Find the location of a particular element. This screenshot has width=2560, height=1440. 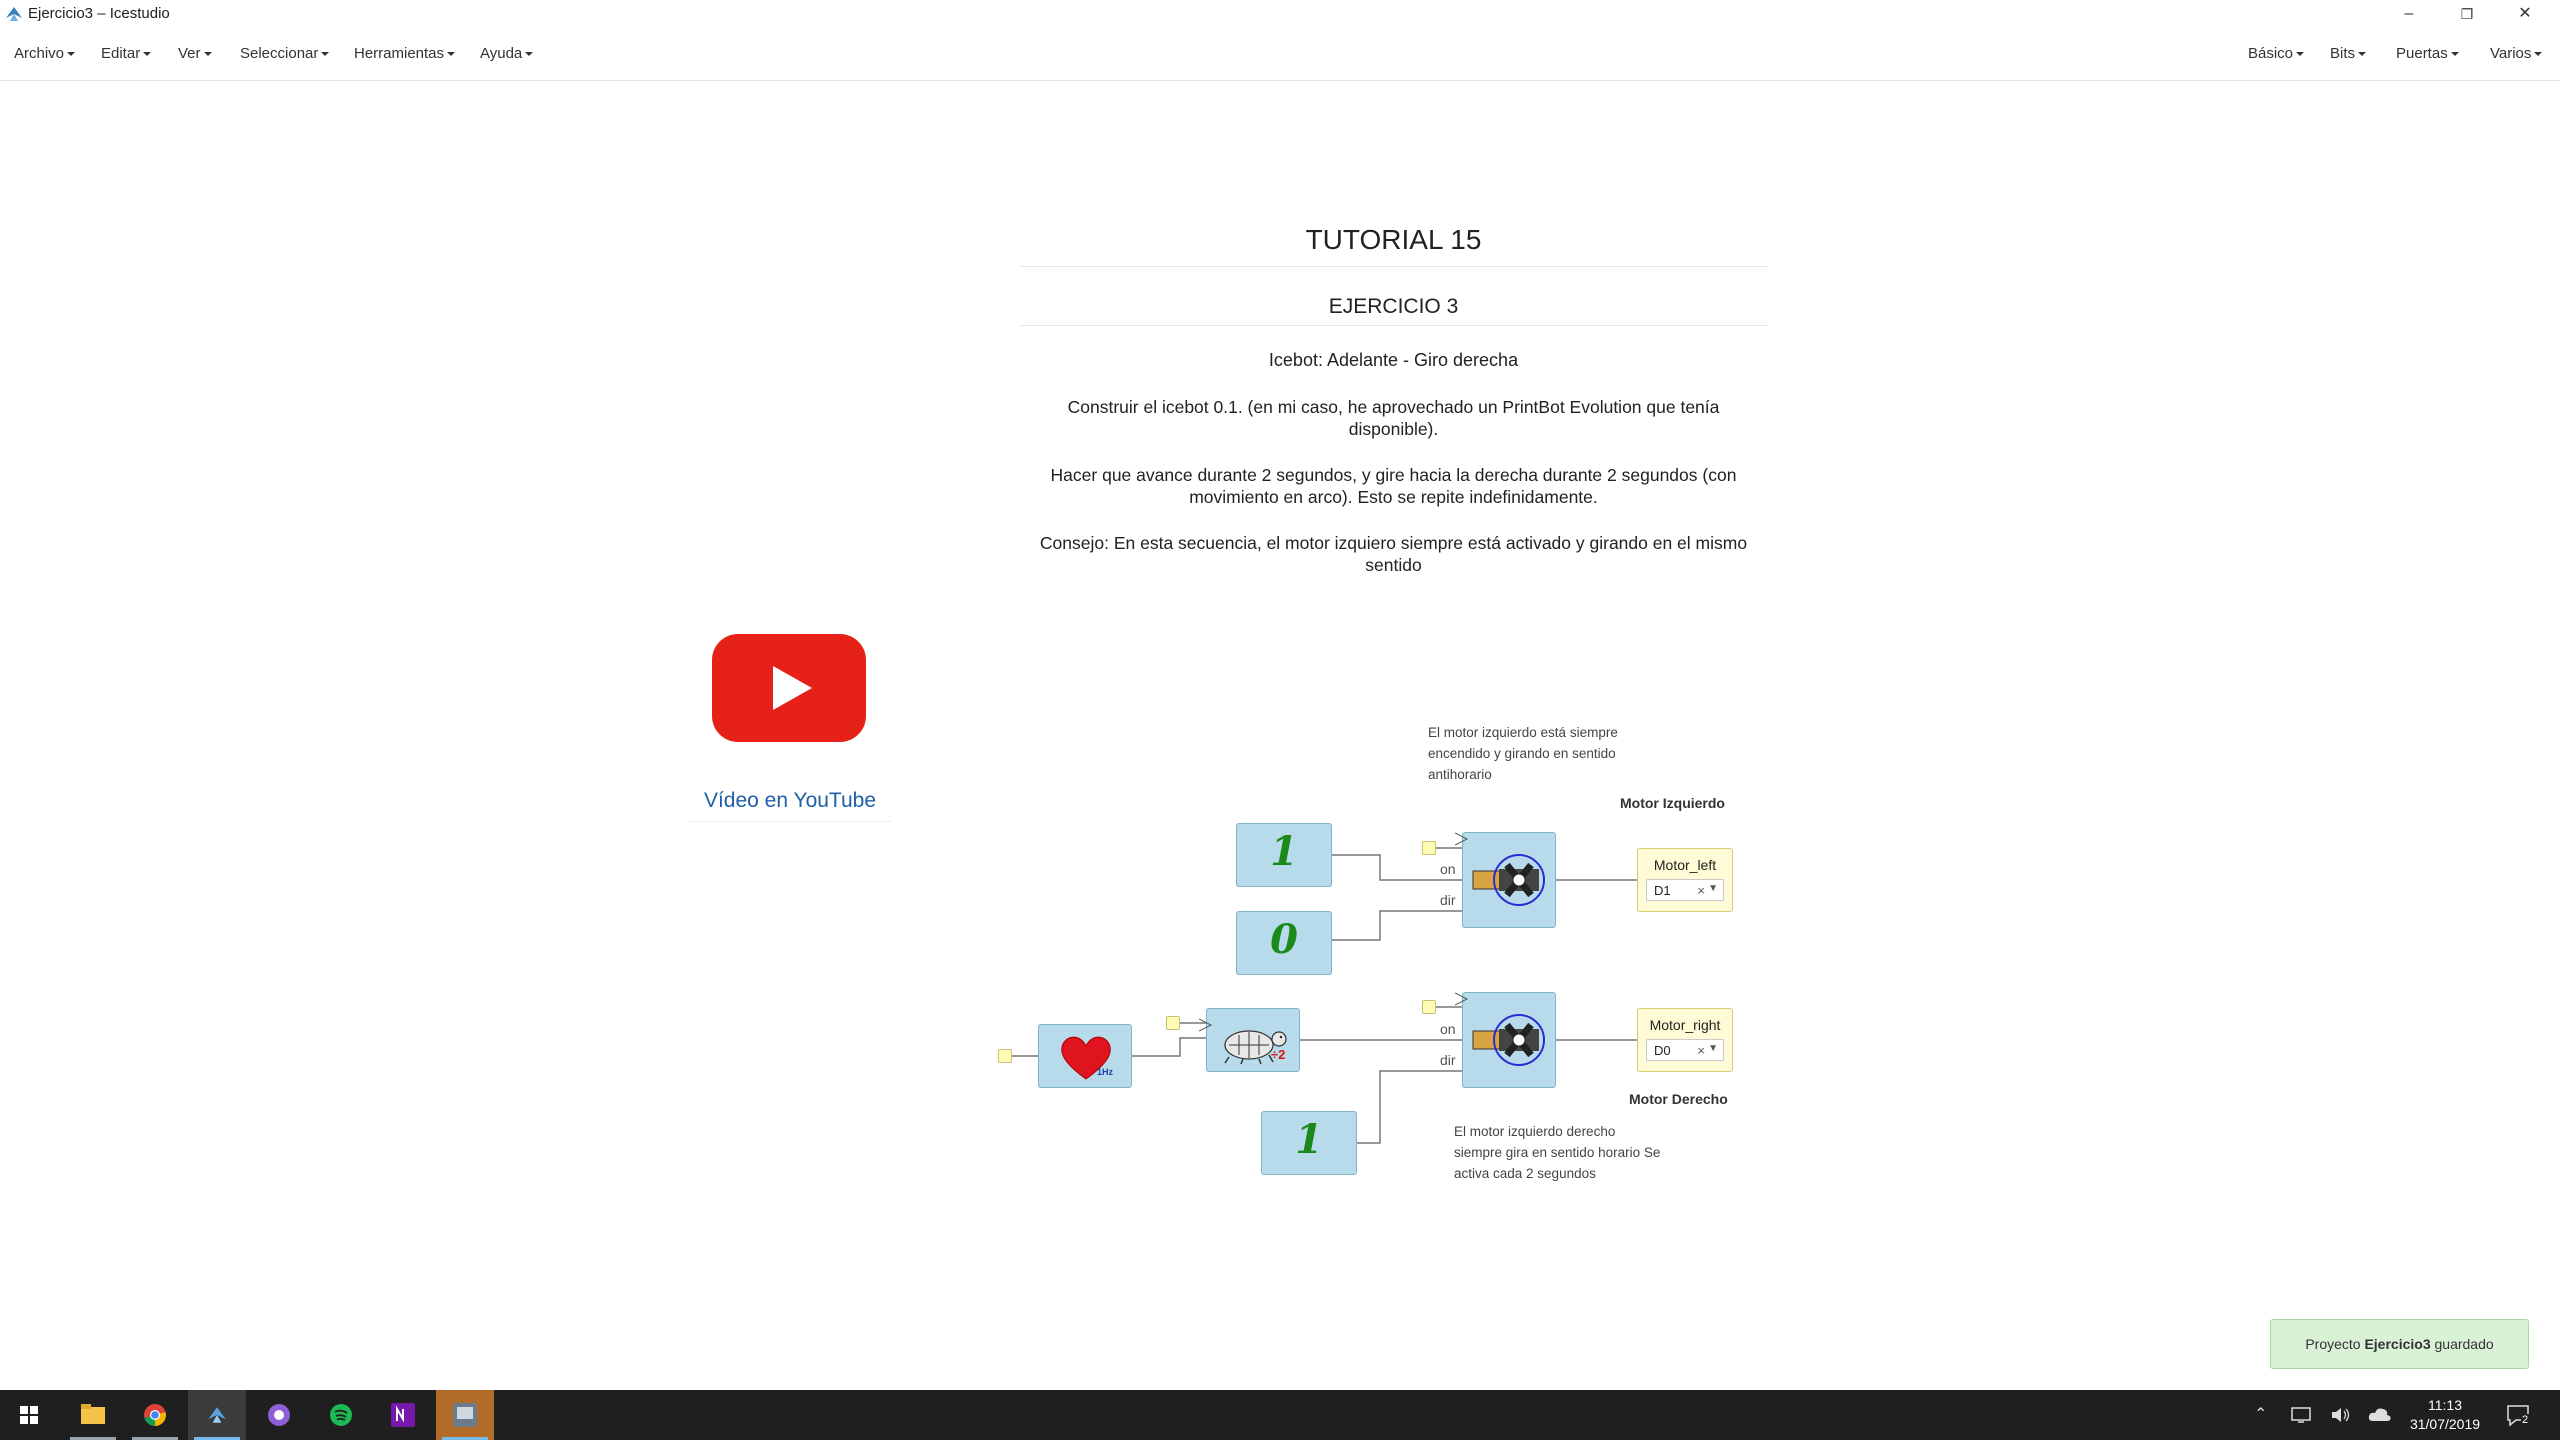

toast-prefix: Proyecto is located at coordinates (2335, 1344).